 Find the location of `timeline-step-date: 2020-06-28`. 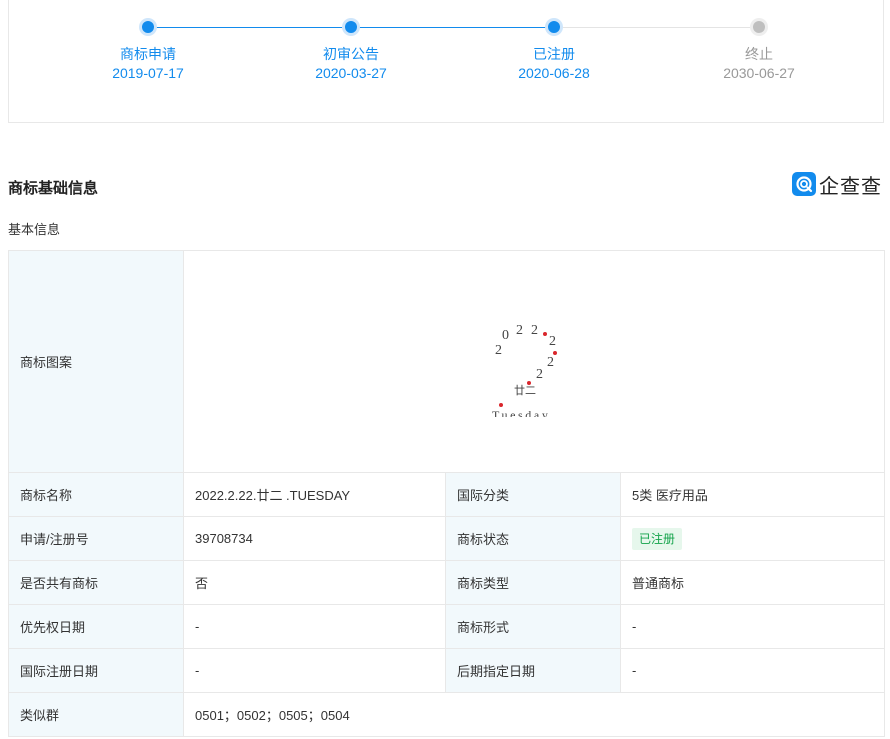

timeline-step-date: 2020-06-28 is located at coordinates (554, 73).